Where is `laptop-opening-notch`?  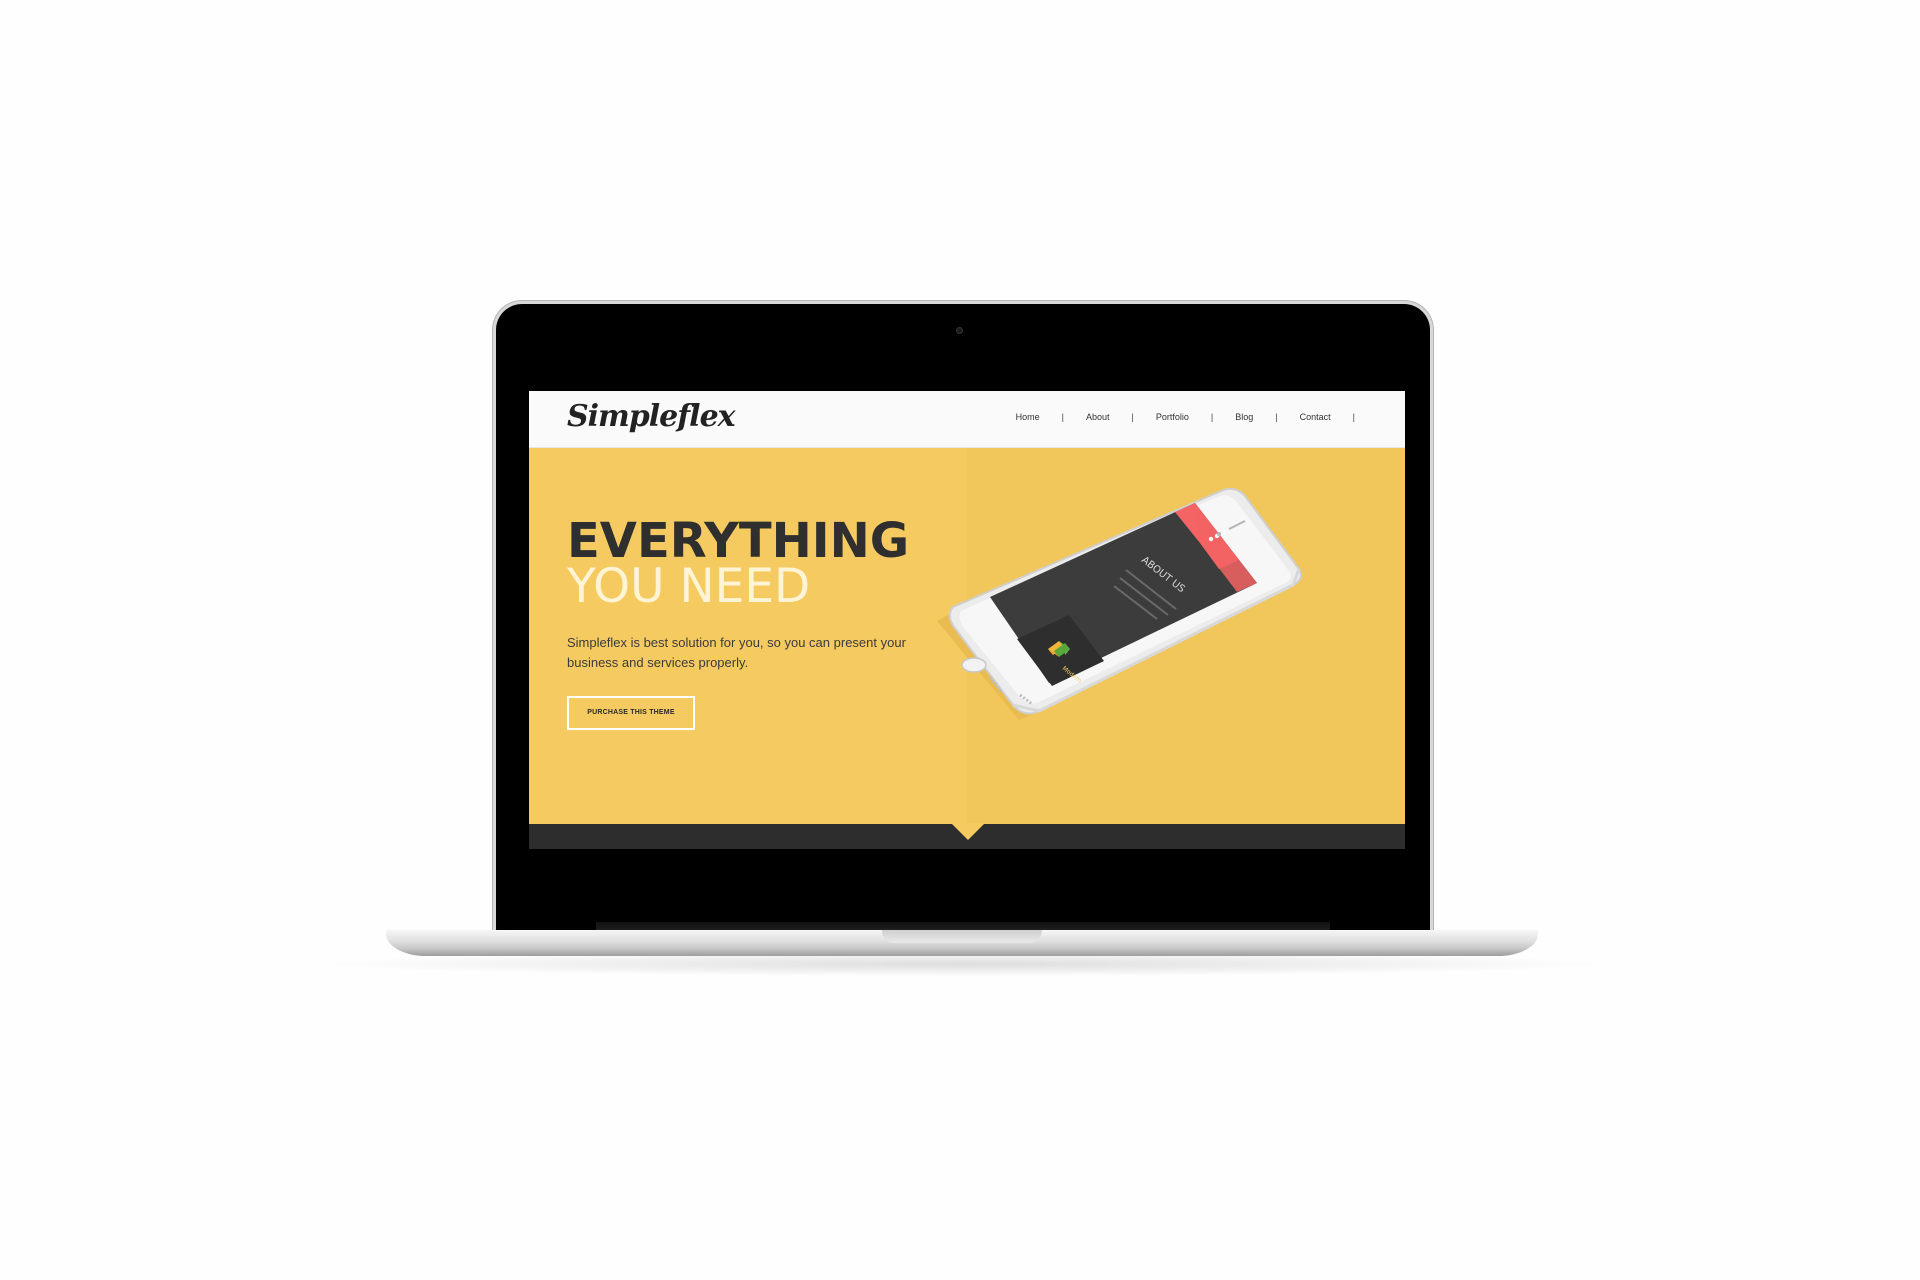
laptop-opening-notch is located at coordinates (962, 936).